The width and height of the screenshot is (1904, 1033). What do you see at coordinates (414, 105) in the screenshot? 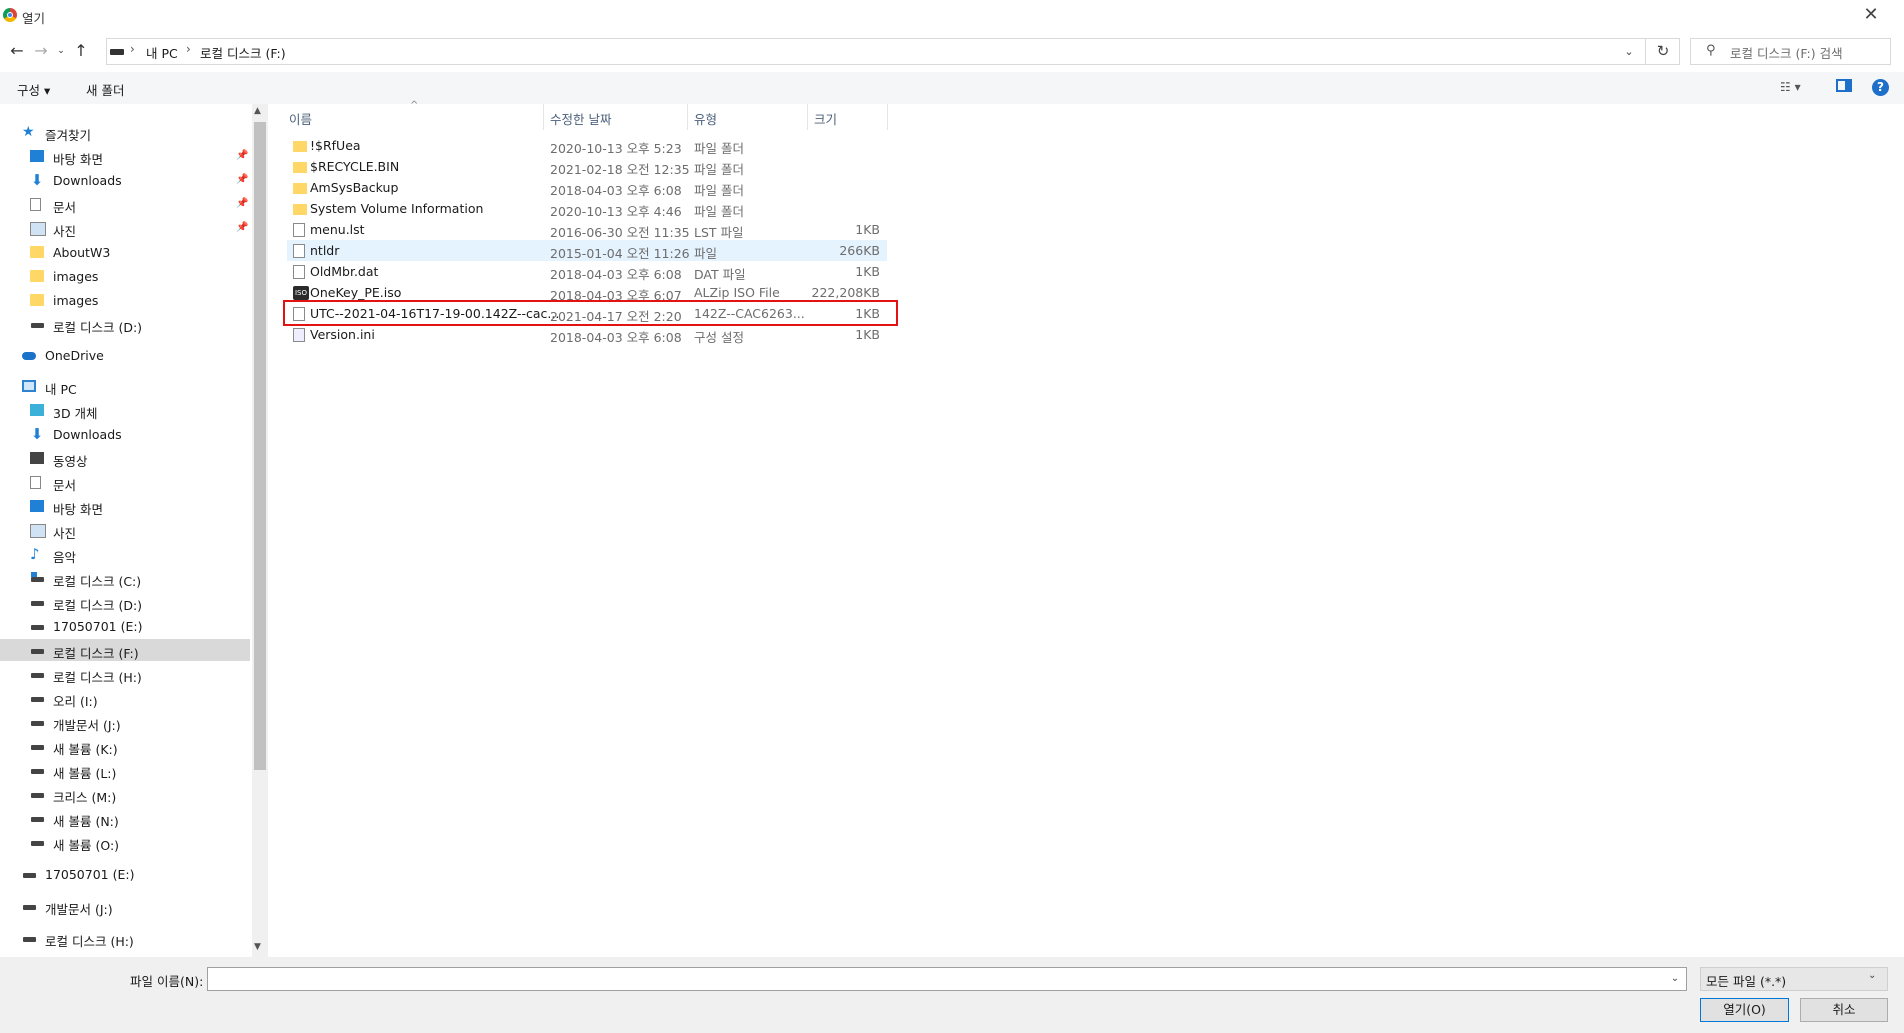
I see `sort-ascending-icon: ^` at bounding box center [414, 105].